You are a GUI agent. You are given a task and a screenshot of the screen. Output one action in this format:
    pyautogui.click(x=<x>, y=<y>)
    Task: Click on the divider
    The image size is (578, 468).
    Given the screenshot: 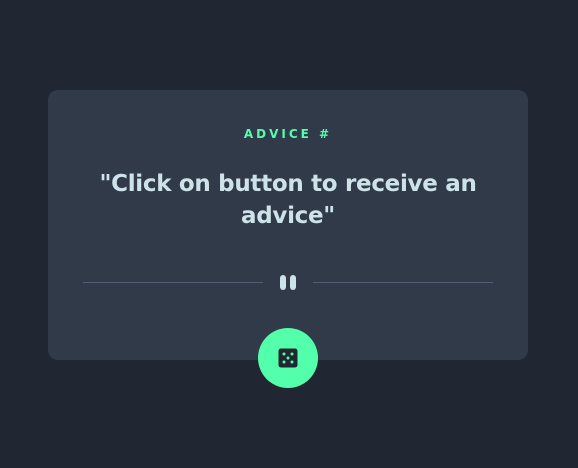 What is the action you would take?
    pyautogui.click(x=288, y=282)
    